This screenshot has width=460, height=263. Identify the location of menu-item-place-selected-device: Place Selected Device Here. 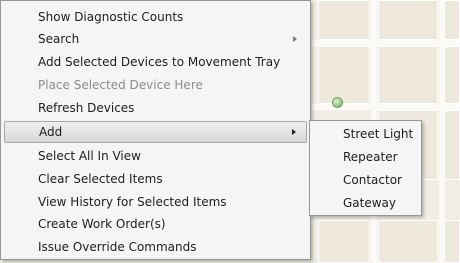
(155, 85).